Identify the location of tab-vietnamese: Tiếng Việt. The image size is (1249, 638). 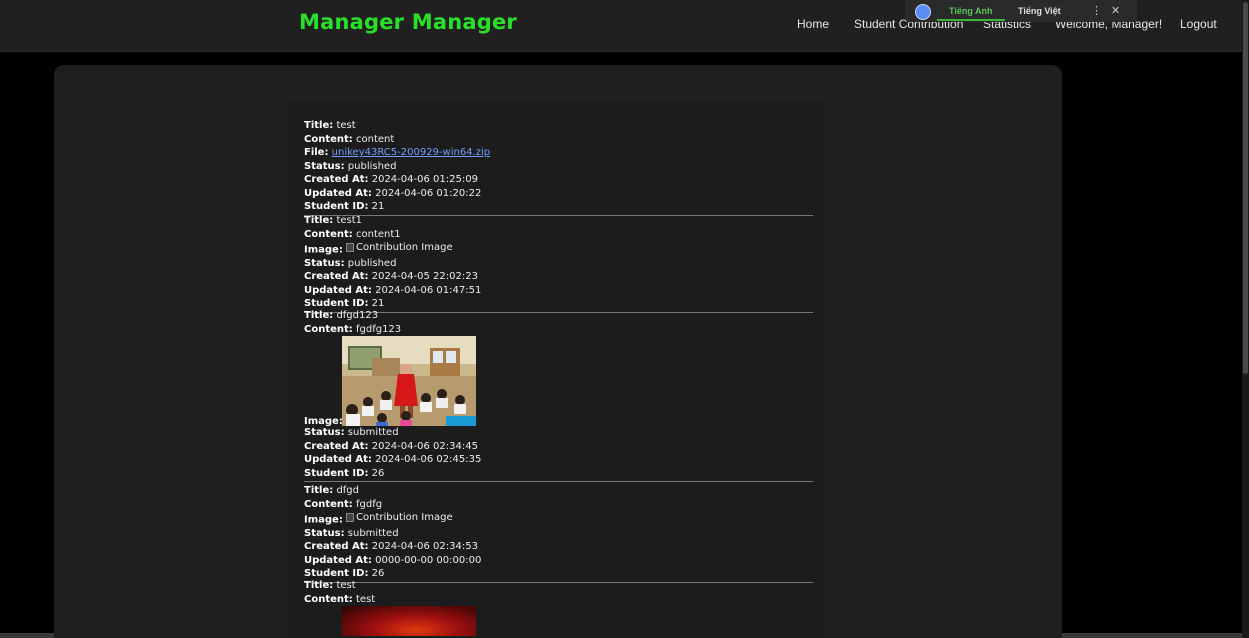
(1039, 11).